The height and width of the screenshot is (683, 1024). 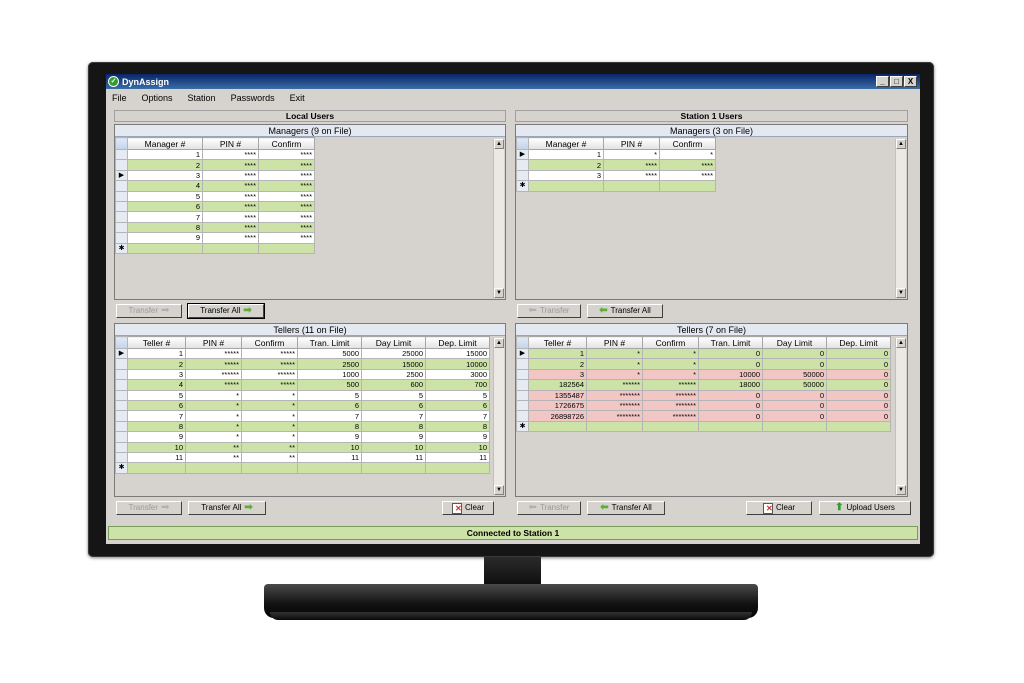 What do you see at coordinates (213, 364) in the screenshot?
I see `cell-pin: *****` at bounding box center [213, 364].